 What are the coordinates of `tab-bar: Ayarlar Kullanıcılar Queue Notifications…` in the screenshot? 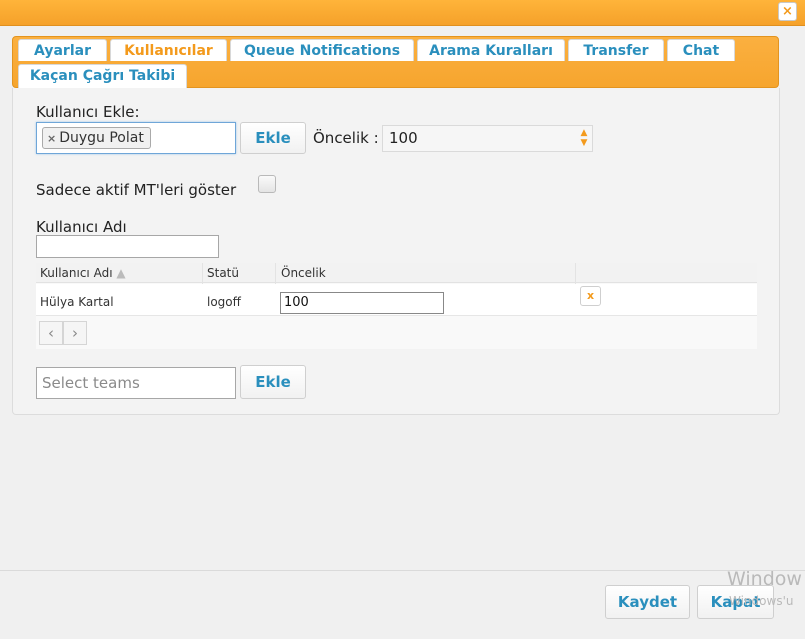 It's located at (395, 62).